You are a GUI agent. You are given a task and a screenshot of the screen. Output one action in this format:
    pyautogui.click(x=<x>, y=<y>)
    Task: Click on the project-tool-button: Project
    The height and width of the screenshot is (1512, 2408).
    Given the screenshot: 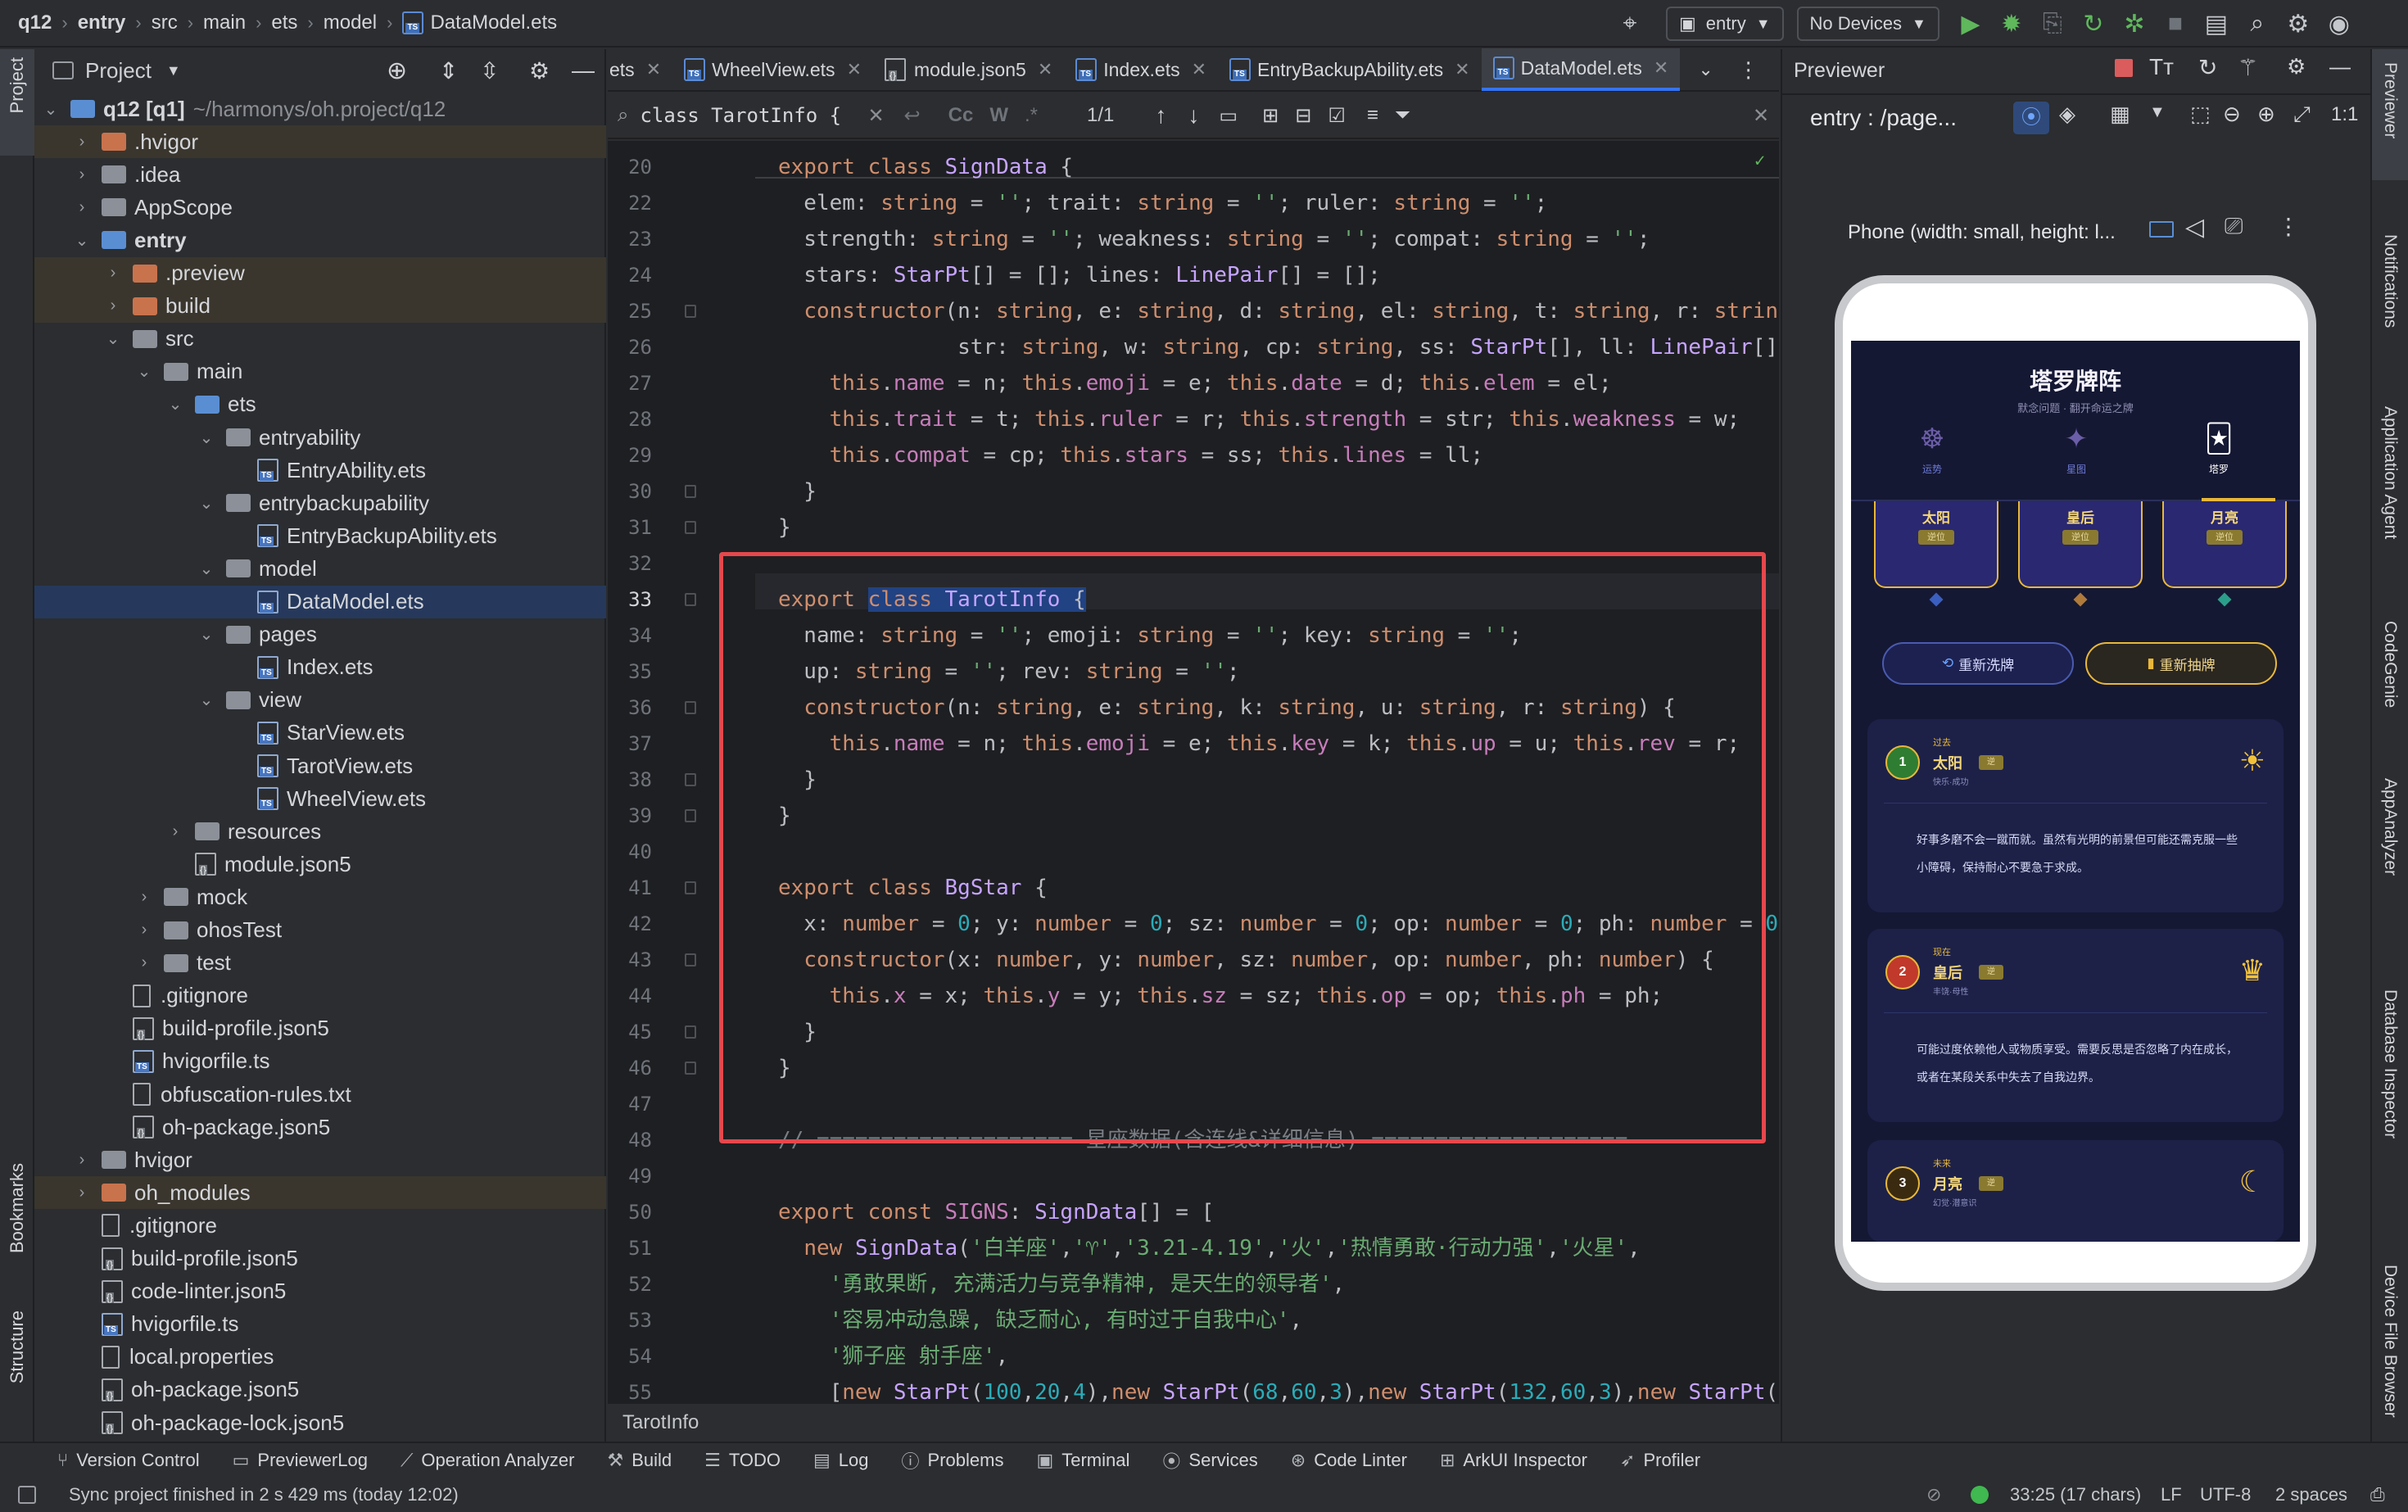 What is the action you would take?
    pyautogui.click(x=17, y=85)
    